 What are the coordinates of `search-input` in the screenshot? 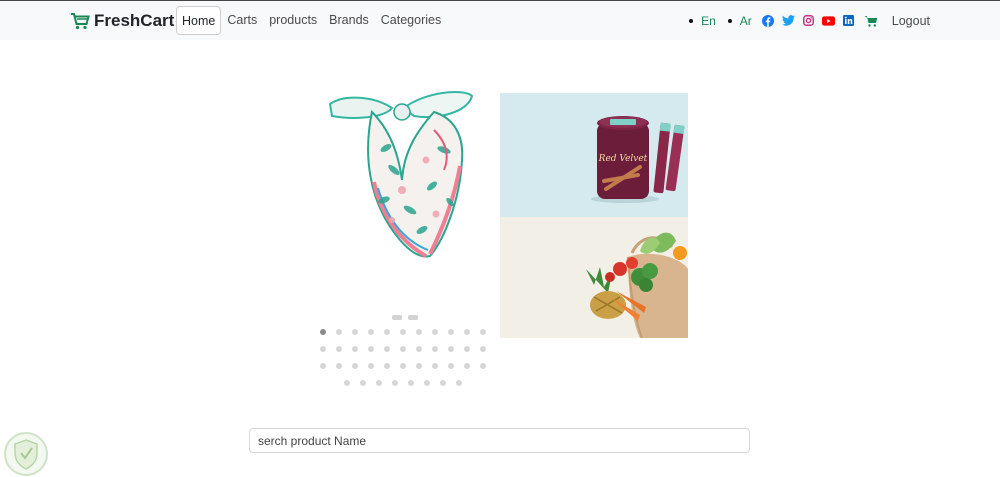 It's located at (499, 440).